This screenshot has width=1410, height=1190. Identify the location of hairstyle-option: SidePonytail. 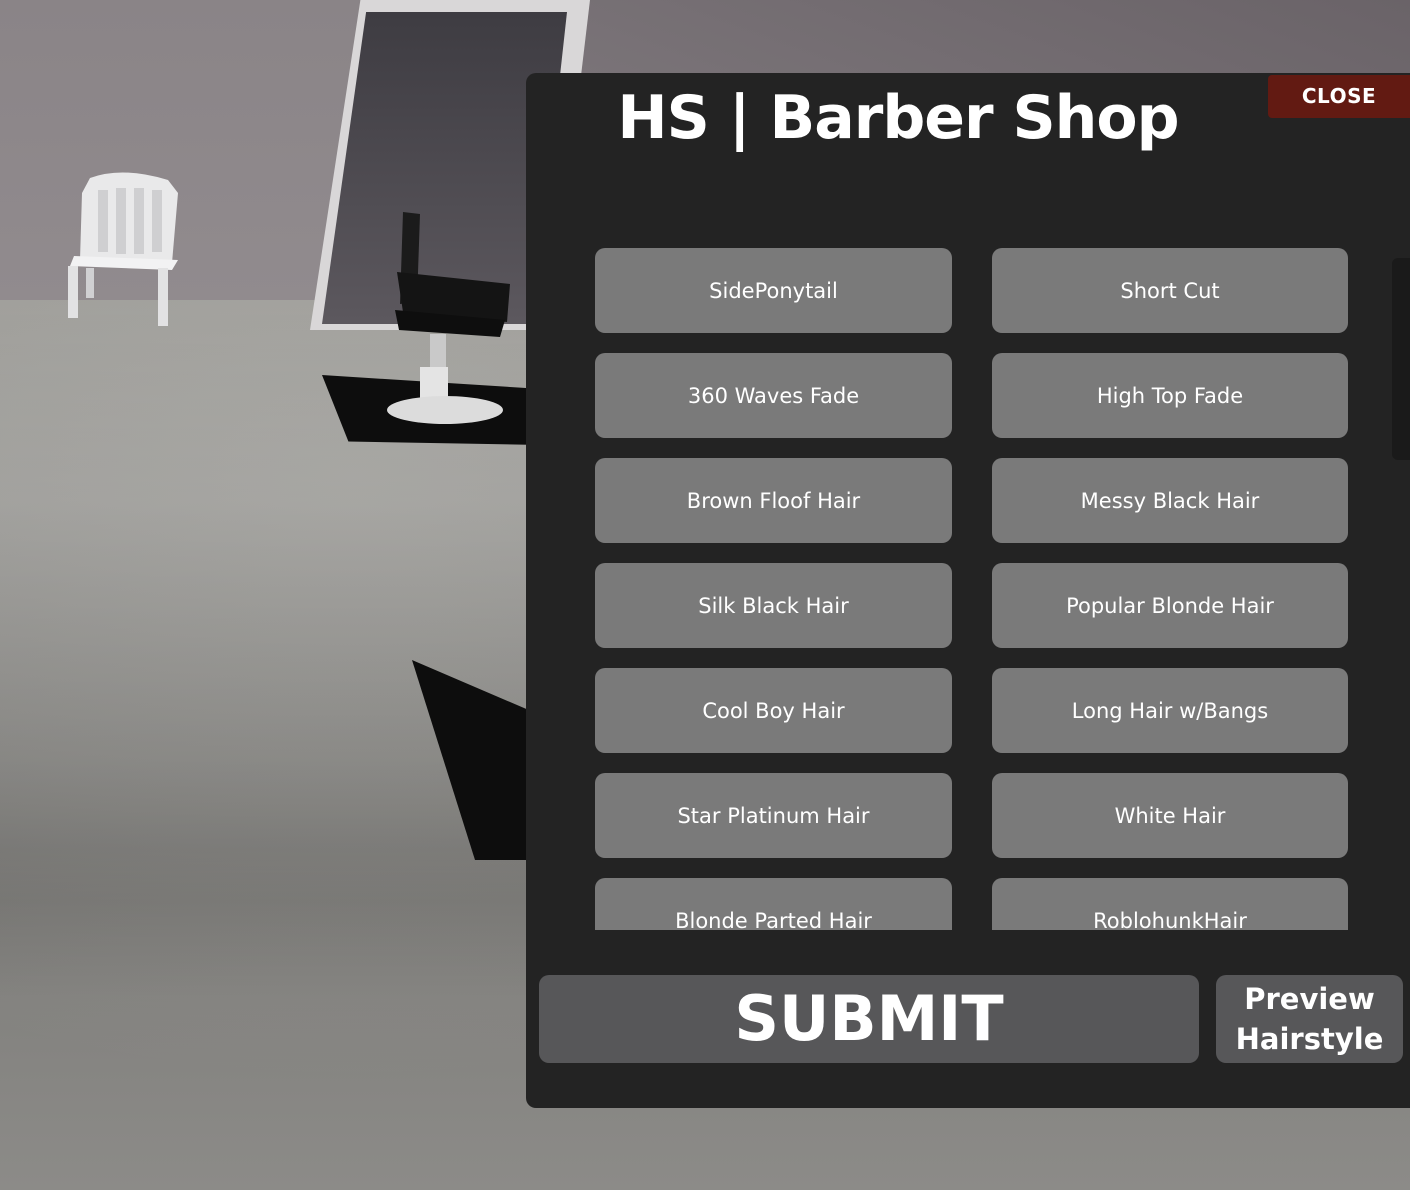
(773, 290).